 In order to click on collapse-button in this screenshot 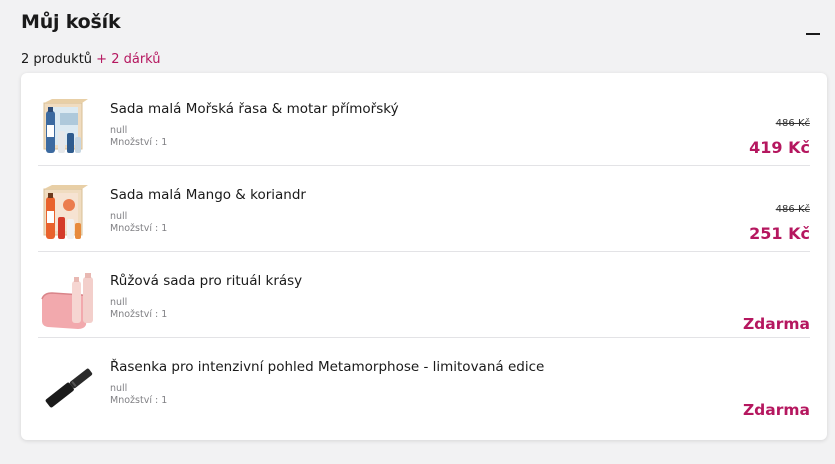, I will do `click(813, 34)`.